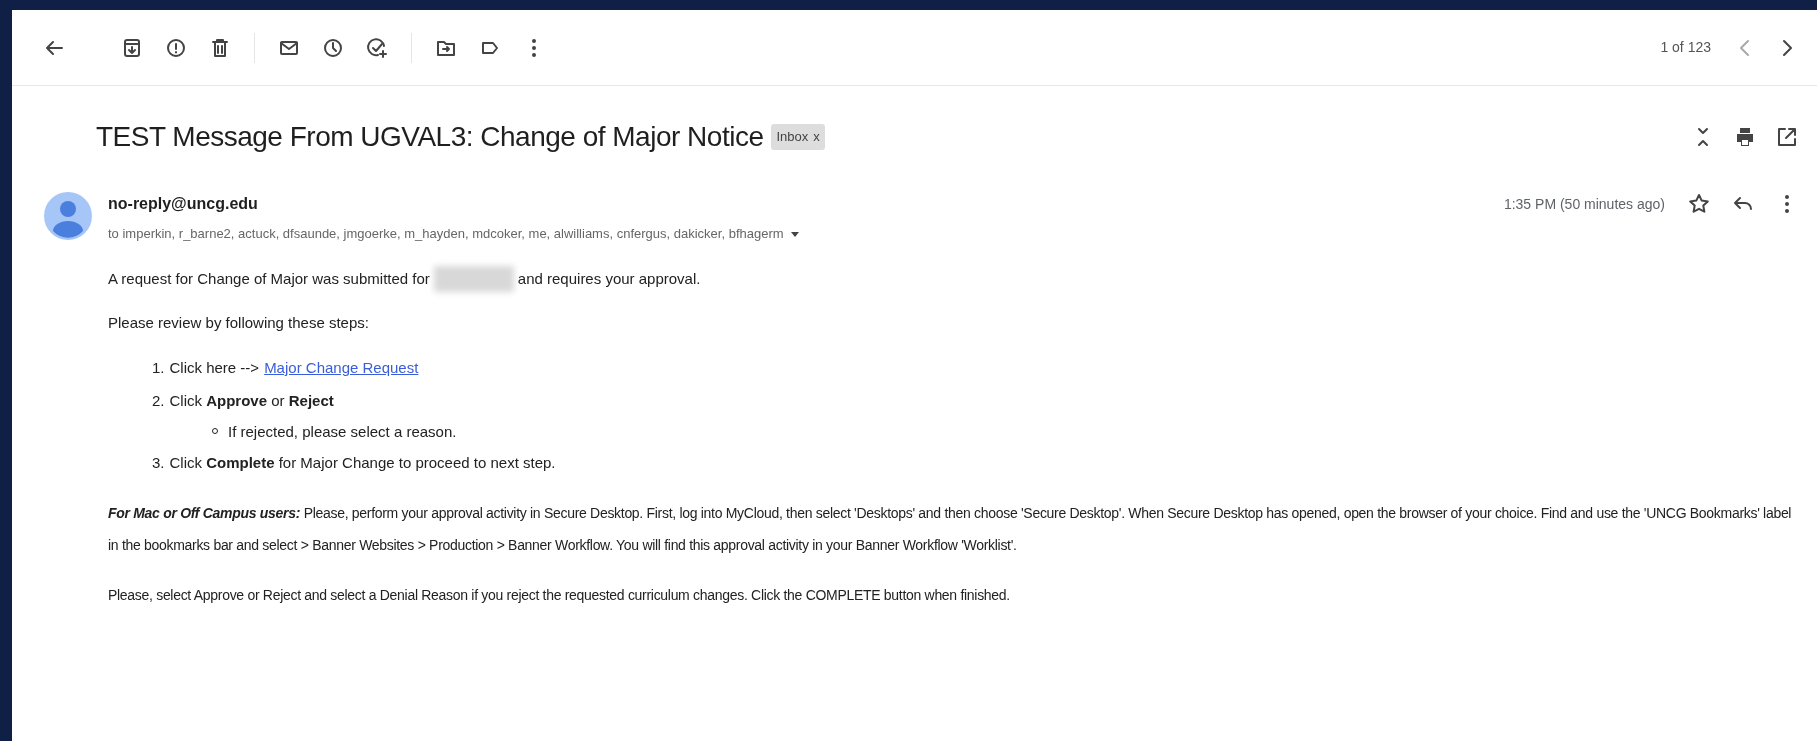 The width and height of the screenshot is (1817, 741). What do you see at coordinates (239, 322) in the screenshot?
I see `body-text: Please review by following these steps:` at bounding box center [239, 322].